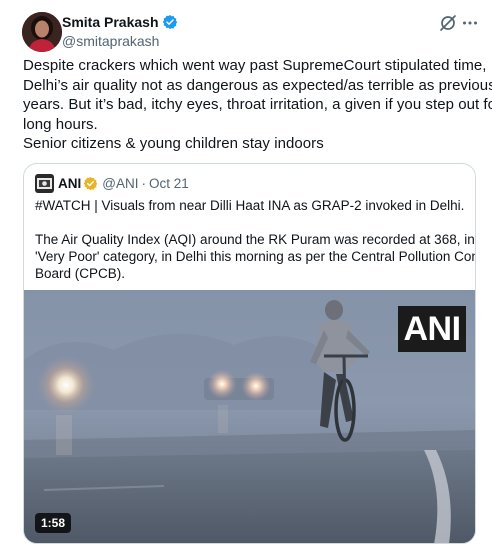 The height and width of the screenshot is (553, 492). Describe the element at coordinates (170, 22) in the screenshot. I see `verified-badge-icon` at that location.